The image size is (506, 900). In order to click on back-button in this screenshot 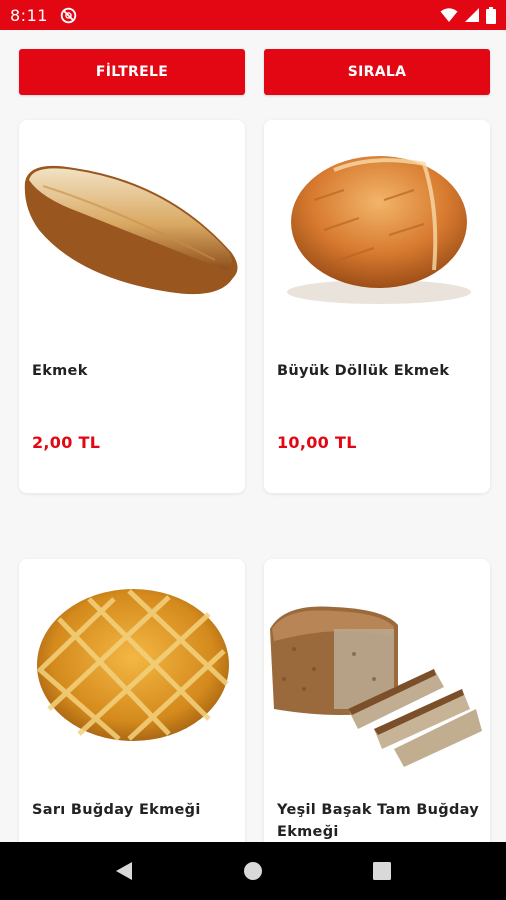, I will do `click(124, 871)`.